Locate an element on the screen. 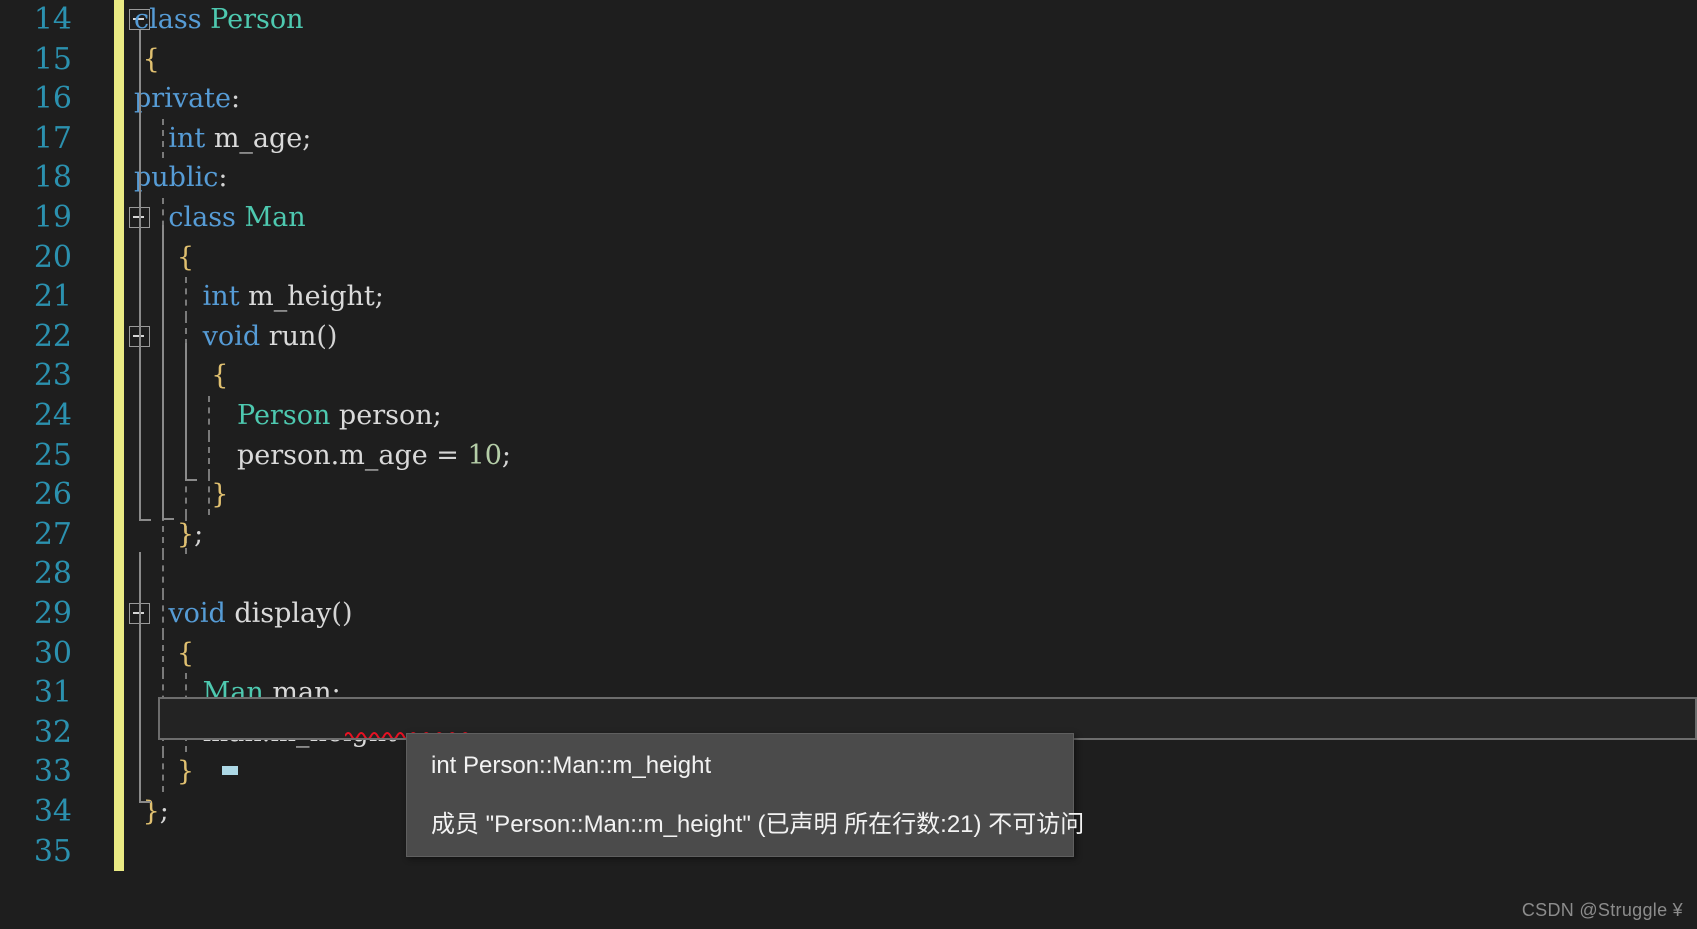 This screenshot has height=929, width=1697. code-text: int m_age; is located at coordinates (222, 139).